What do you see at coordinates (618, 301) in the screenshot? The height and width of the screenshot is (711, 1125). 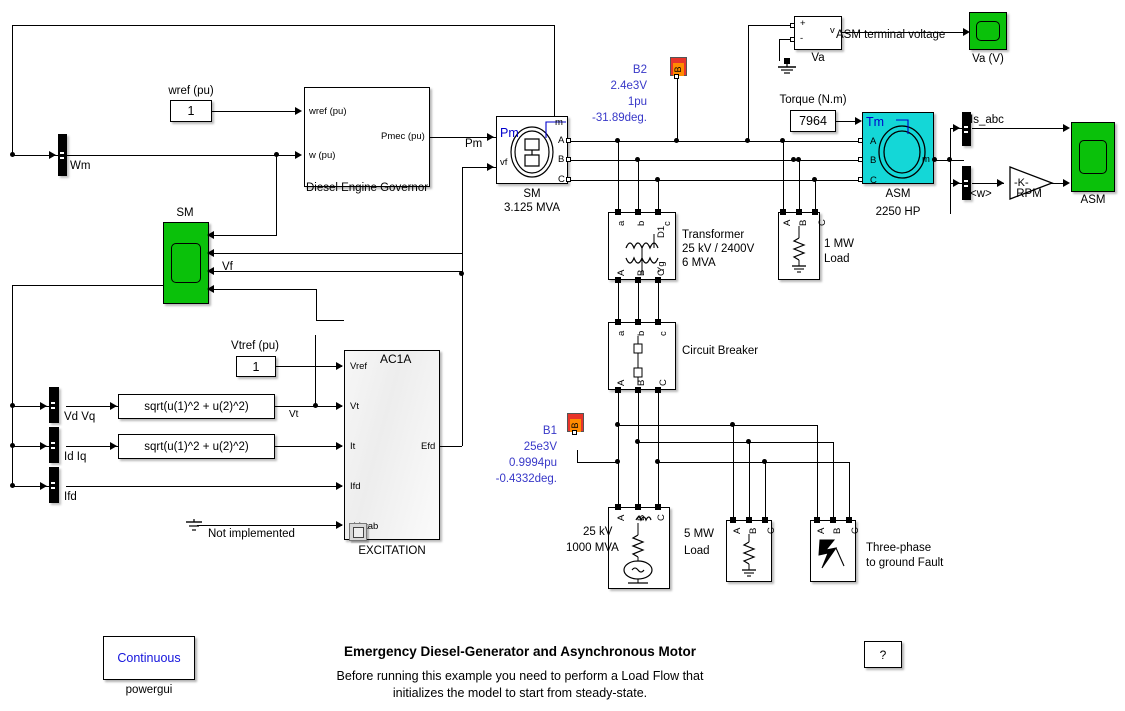 I see `wire-xfmr-bot-a` at bounding box center [618, 301].